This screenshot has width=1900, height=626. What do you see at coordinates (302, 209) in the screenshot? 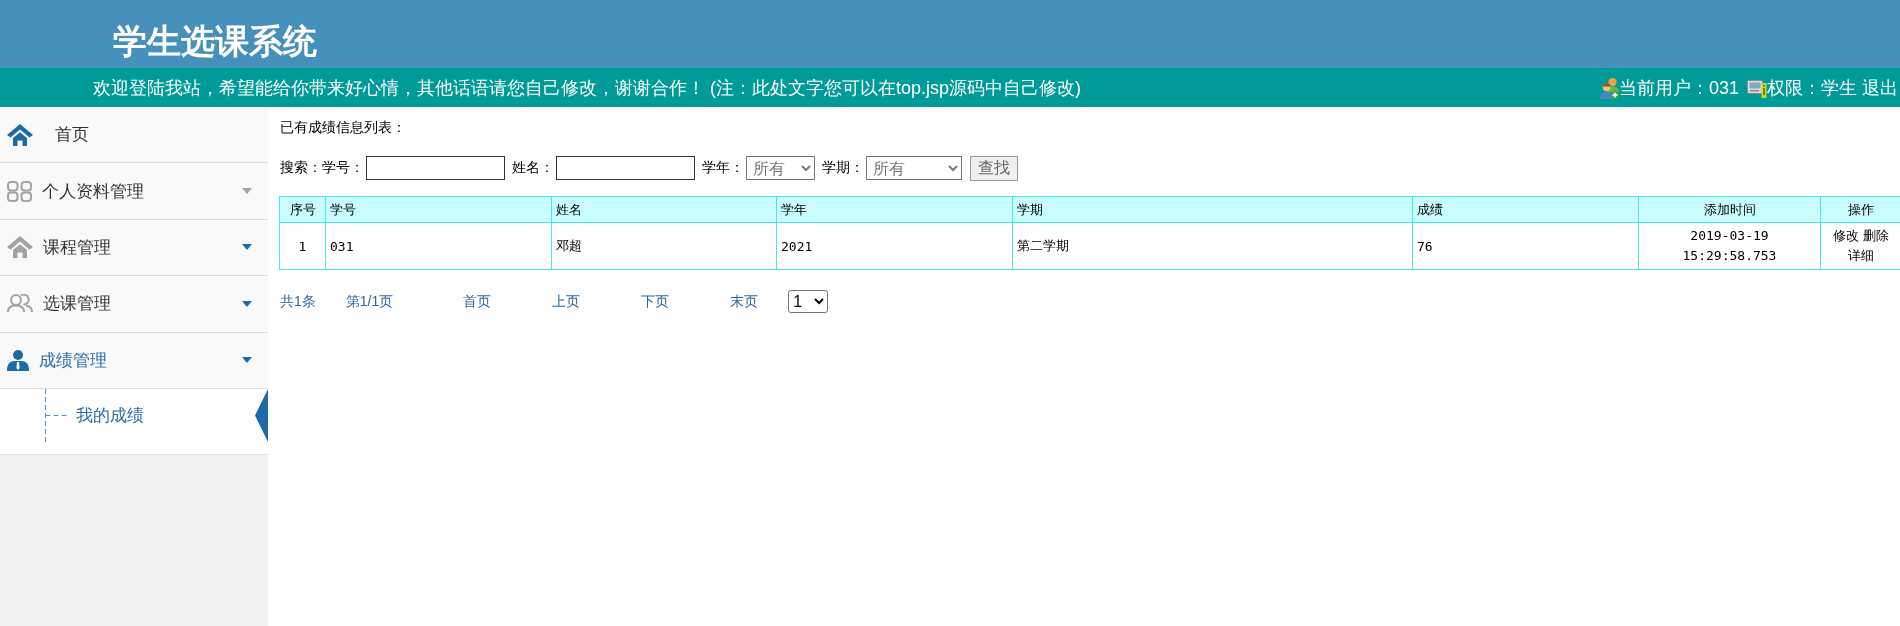
I see `column-header: 序号` at bounding box center [302, 209].